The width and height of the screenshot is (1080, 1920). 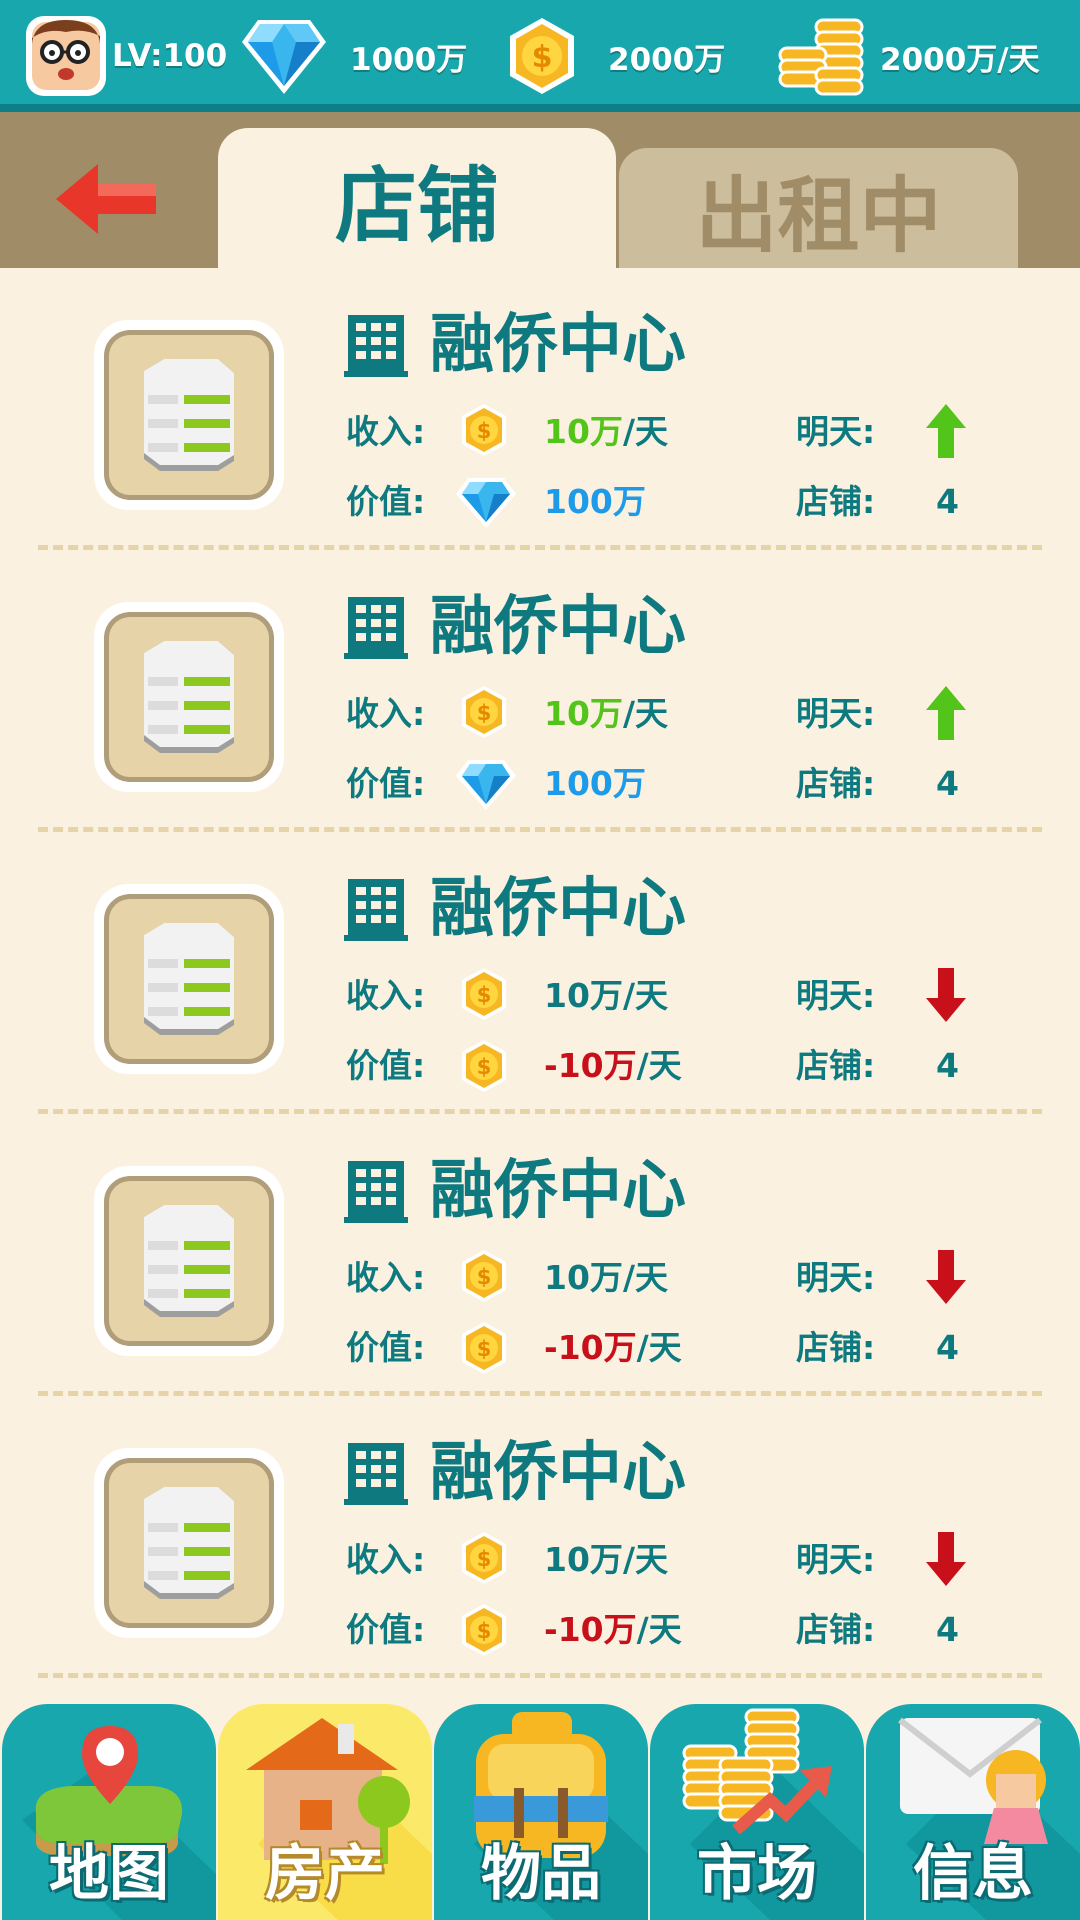 I want to click on nav-items-button: 物品, so click(x=541, y=1812).